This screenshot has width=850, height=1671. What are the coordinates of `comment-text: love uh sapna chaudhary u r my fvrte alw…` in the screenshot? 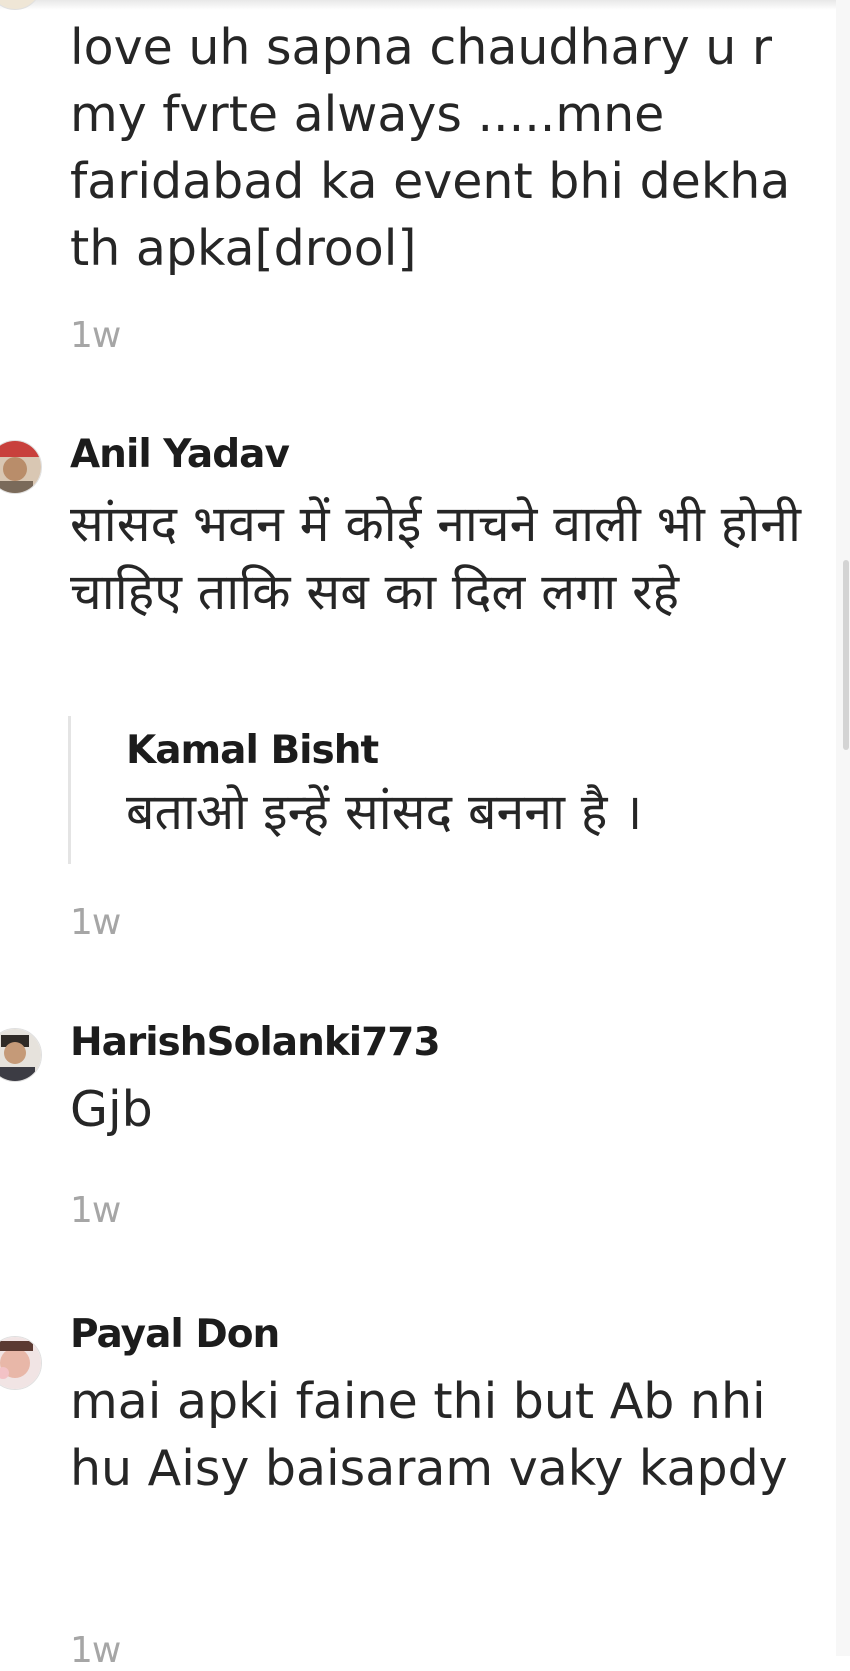 It's located at (430, 148).